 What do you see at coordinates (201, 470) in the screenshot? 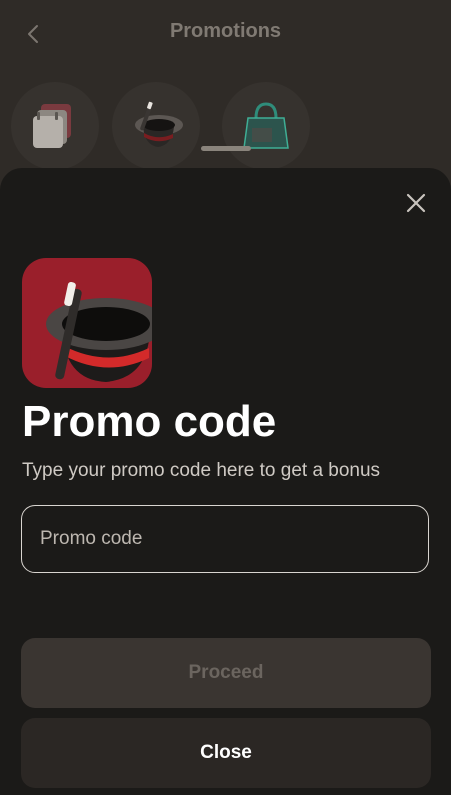
I see `modal-subtitle: Type your promo code here to get a bonus` at bounding box center [201, 470].